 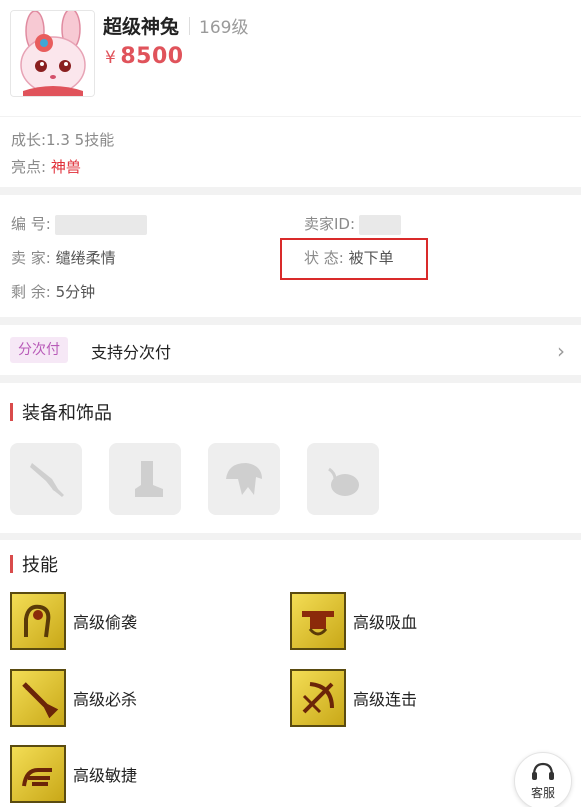 I want to click on boot-icon, so click(x=149, y=479).